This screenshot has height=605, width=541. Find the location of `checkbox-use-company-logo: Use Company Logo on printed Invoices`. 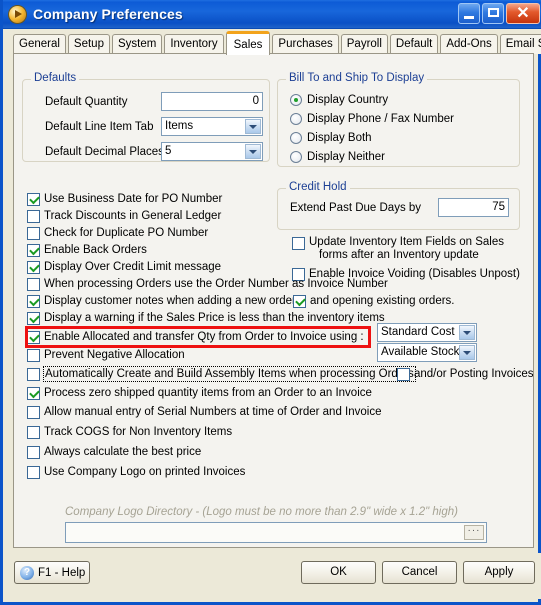

checkbox-use-company-logo: Use Company Logo on printed Invoices is located at coordinates (136, 472).